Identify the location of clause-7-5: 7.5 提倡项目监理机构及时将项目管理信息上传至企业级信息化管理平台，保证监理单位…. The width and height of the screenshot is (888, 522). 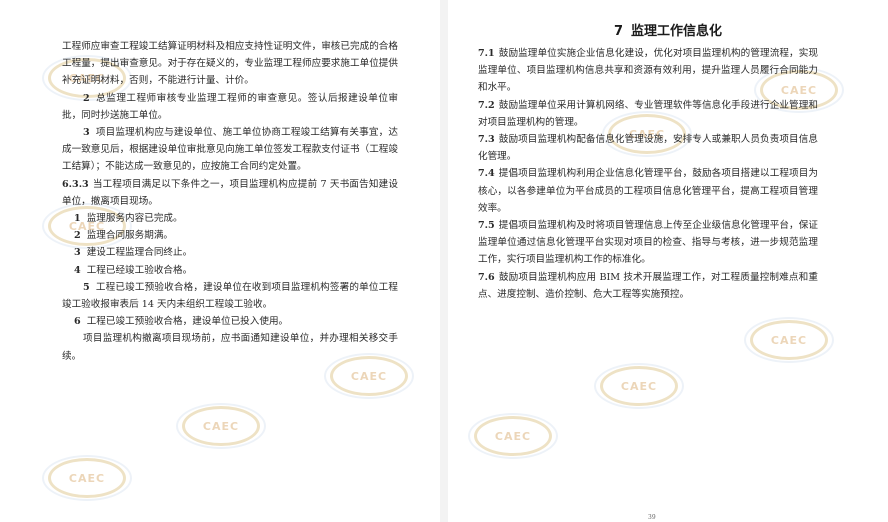
(648, 243).